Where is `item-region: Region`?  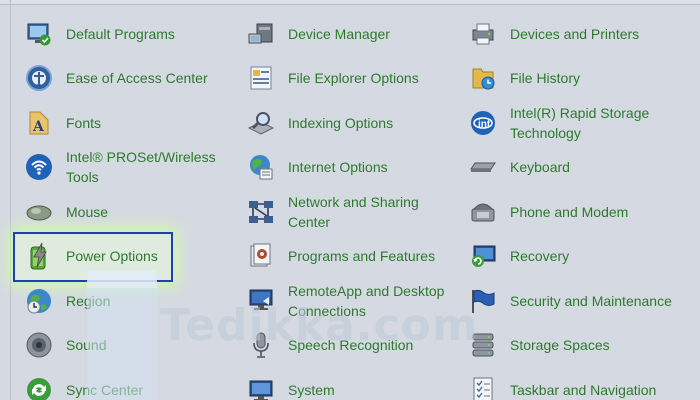 item-region: Region is located at coordinates (129, 301).